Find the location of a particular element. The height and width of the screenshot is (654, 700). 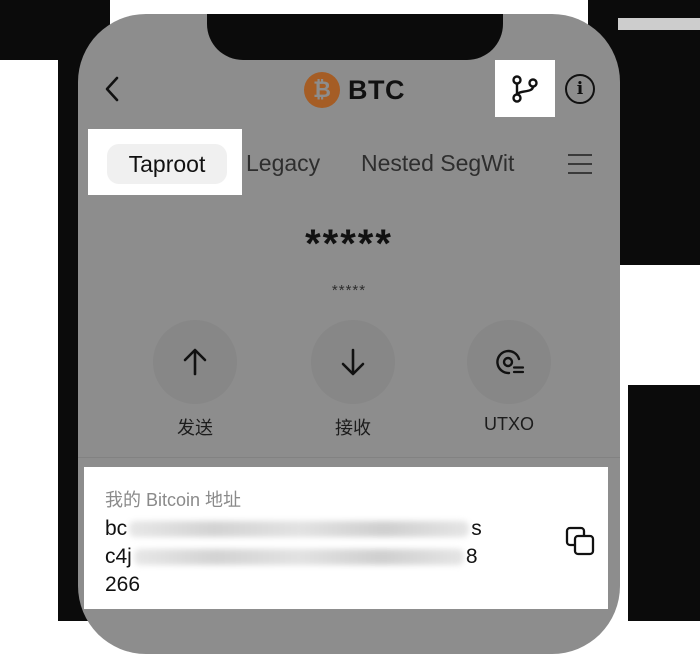

copy-icon is located at coordinates (580, 541).